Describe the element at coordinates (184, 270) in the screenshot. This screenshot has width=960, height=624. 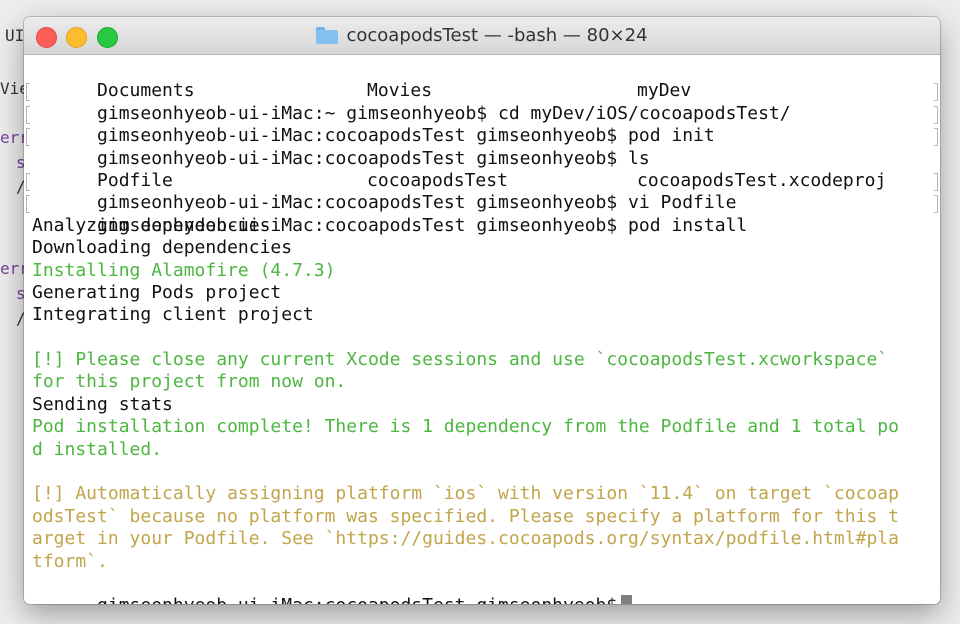
I see `terminal-line: Installing Alamofire (4.7.3)` at that location.